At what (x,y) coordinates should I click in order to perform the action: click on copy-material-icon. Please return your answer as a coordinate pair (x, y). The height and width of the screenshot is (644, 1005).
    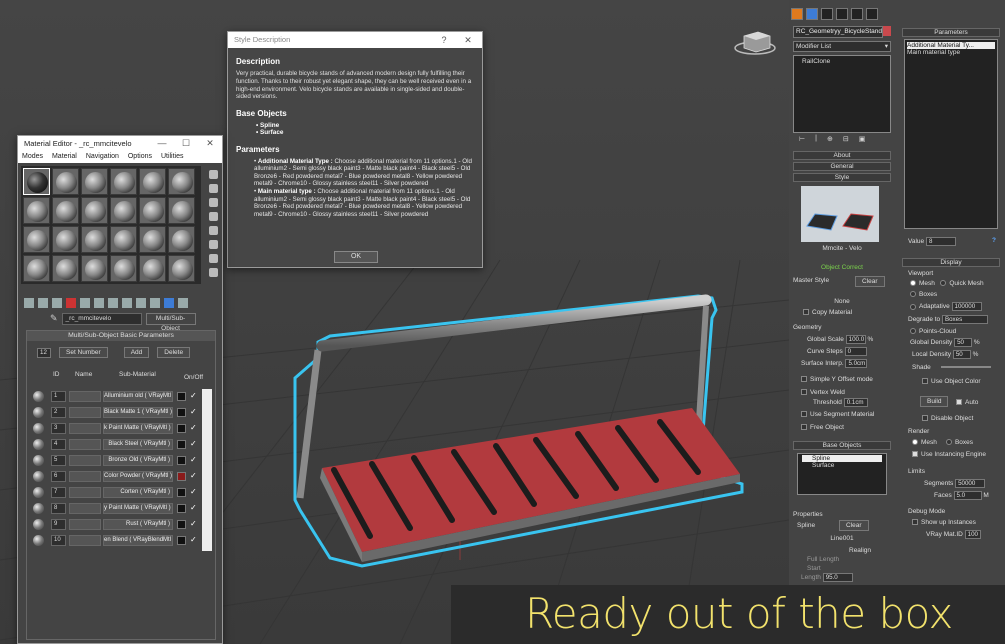
    Looking at the image, I should click on (85, 303).